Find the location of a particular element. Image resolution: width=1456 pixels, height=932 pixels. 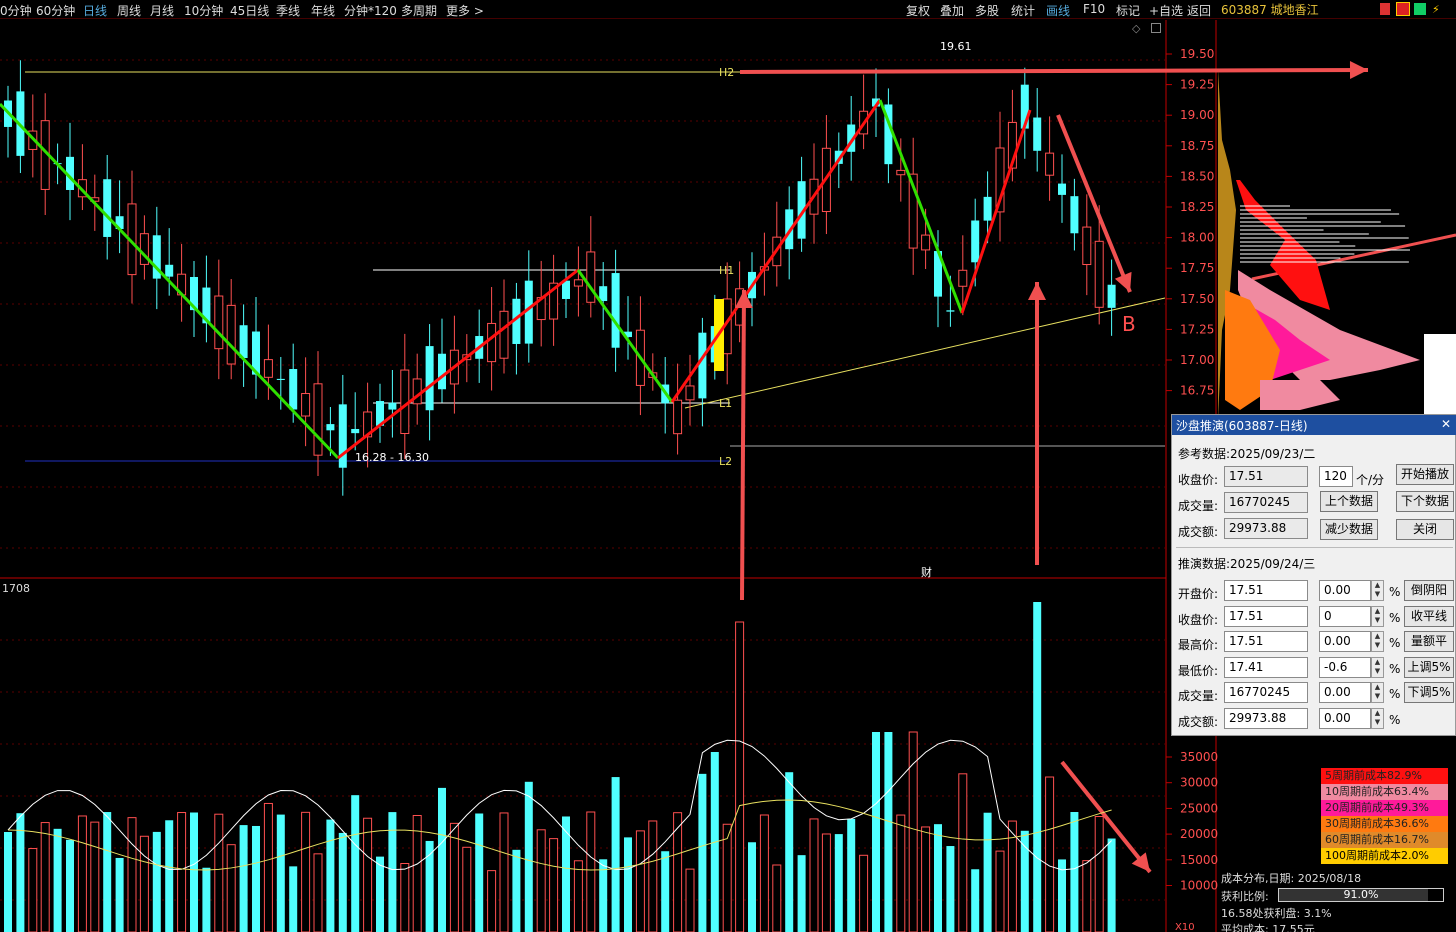

flag-icon is located at coordinates (1385, 9).